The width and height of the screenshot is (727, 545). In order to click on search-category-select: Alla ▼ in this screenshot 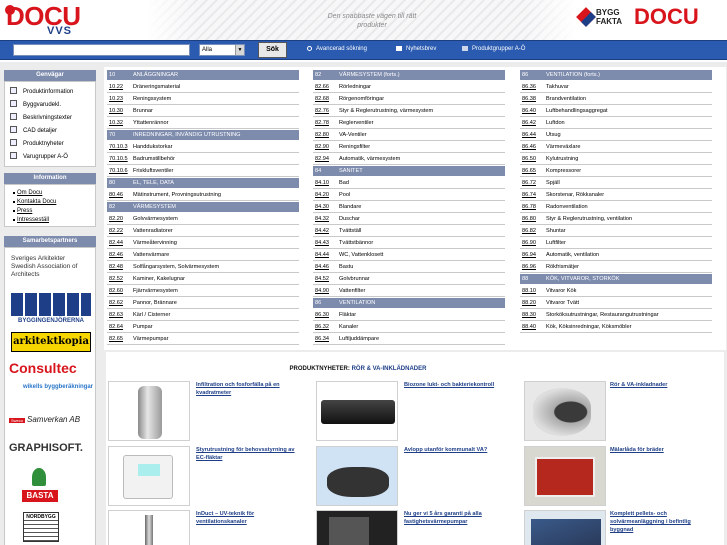, I will do `click(222, 50)`.